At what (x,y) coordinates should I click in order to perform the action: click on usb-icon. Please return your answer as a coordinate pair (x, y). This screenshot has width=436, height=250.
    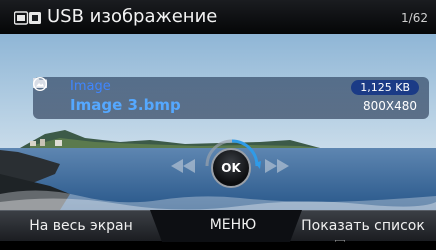
    Looking at the image, I should click on (27, 18).